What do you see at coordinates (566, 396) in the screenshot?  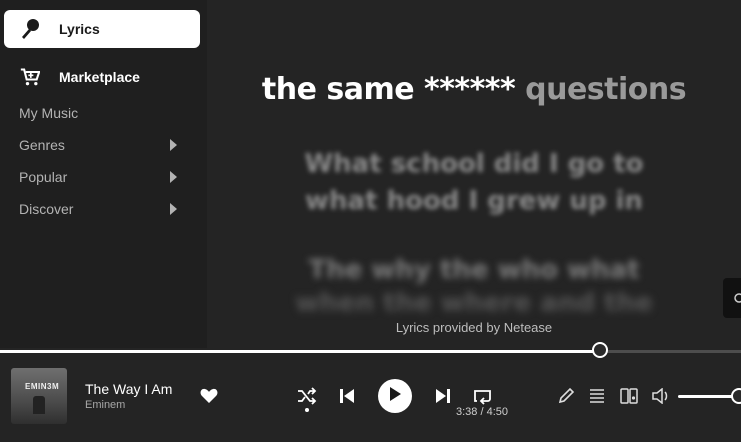 I see `pencil-icon` at bounding box center [566, 396].